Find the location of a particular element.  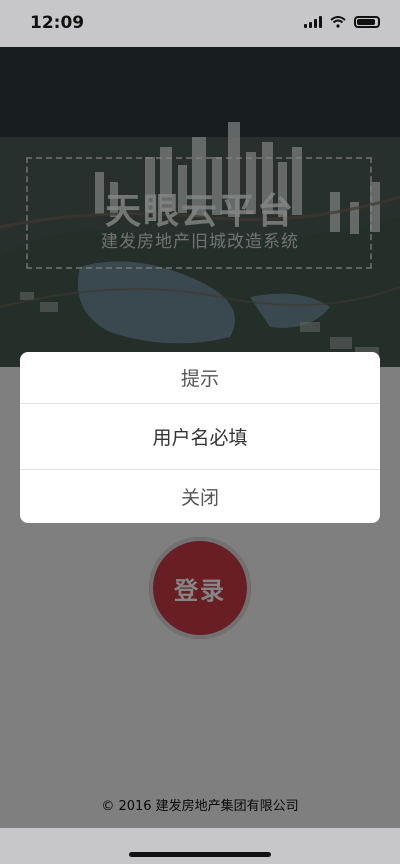

dialog-close-button: 关闭 is located at coordinates (200, 496).